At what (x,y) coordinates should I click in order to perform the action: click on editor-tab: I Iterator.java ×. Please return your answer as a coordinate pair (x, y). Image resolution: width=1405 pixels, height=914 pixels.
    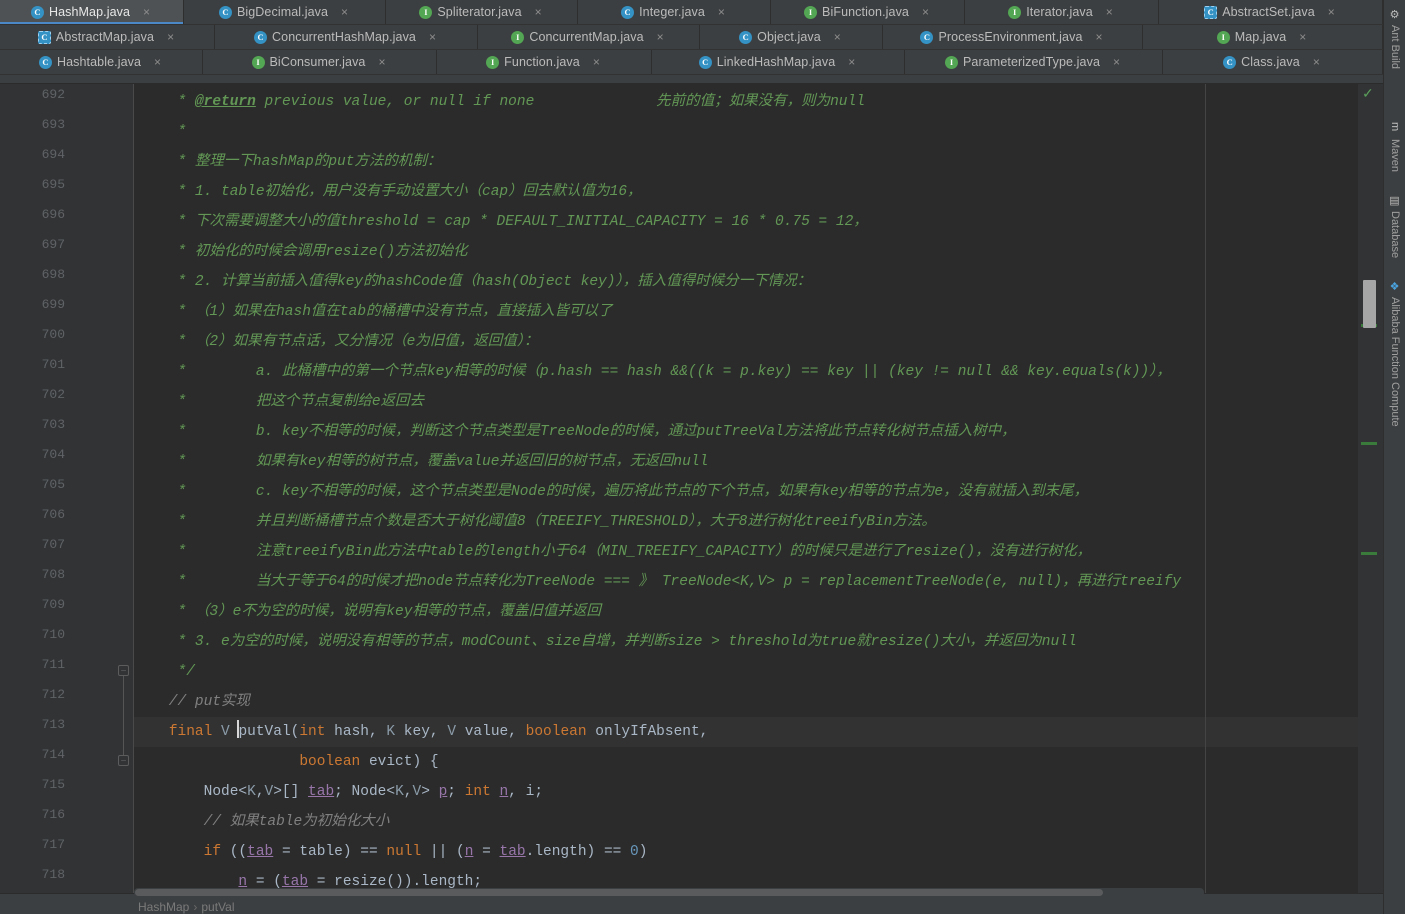
    Looking at the image, I should click on (1062, 12).